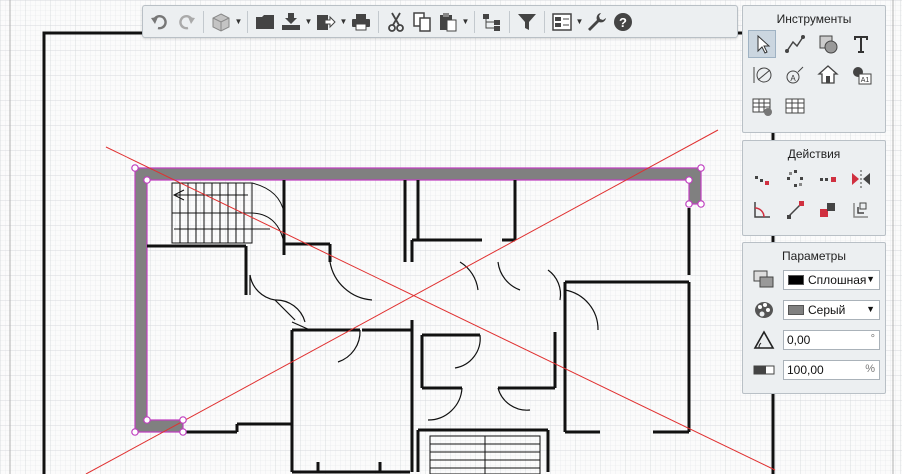 The width and height of the screenshot is (902, 474). What do you see at coordinates (814, 154) in the screenshot?
I see `actions-panel-title: Действия` at bounding box center [814, 154].